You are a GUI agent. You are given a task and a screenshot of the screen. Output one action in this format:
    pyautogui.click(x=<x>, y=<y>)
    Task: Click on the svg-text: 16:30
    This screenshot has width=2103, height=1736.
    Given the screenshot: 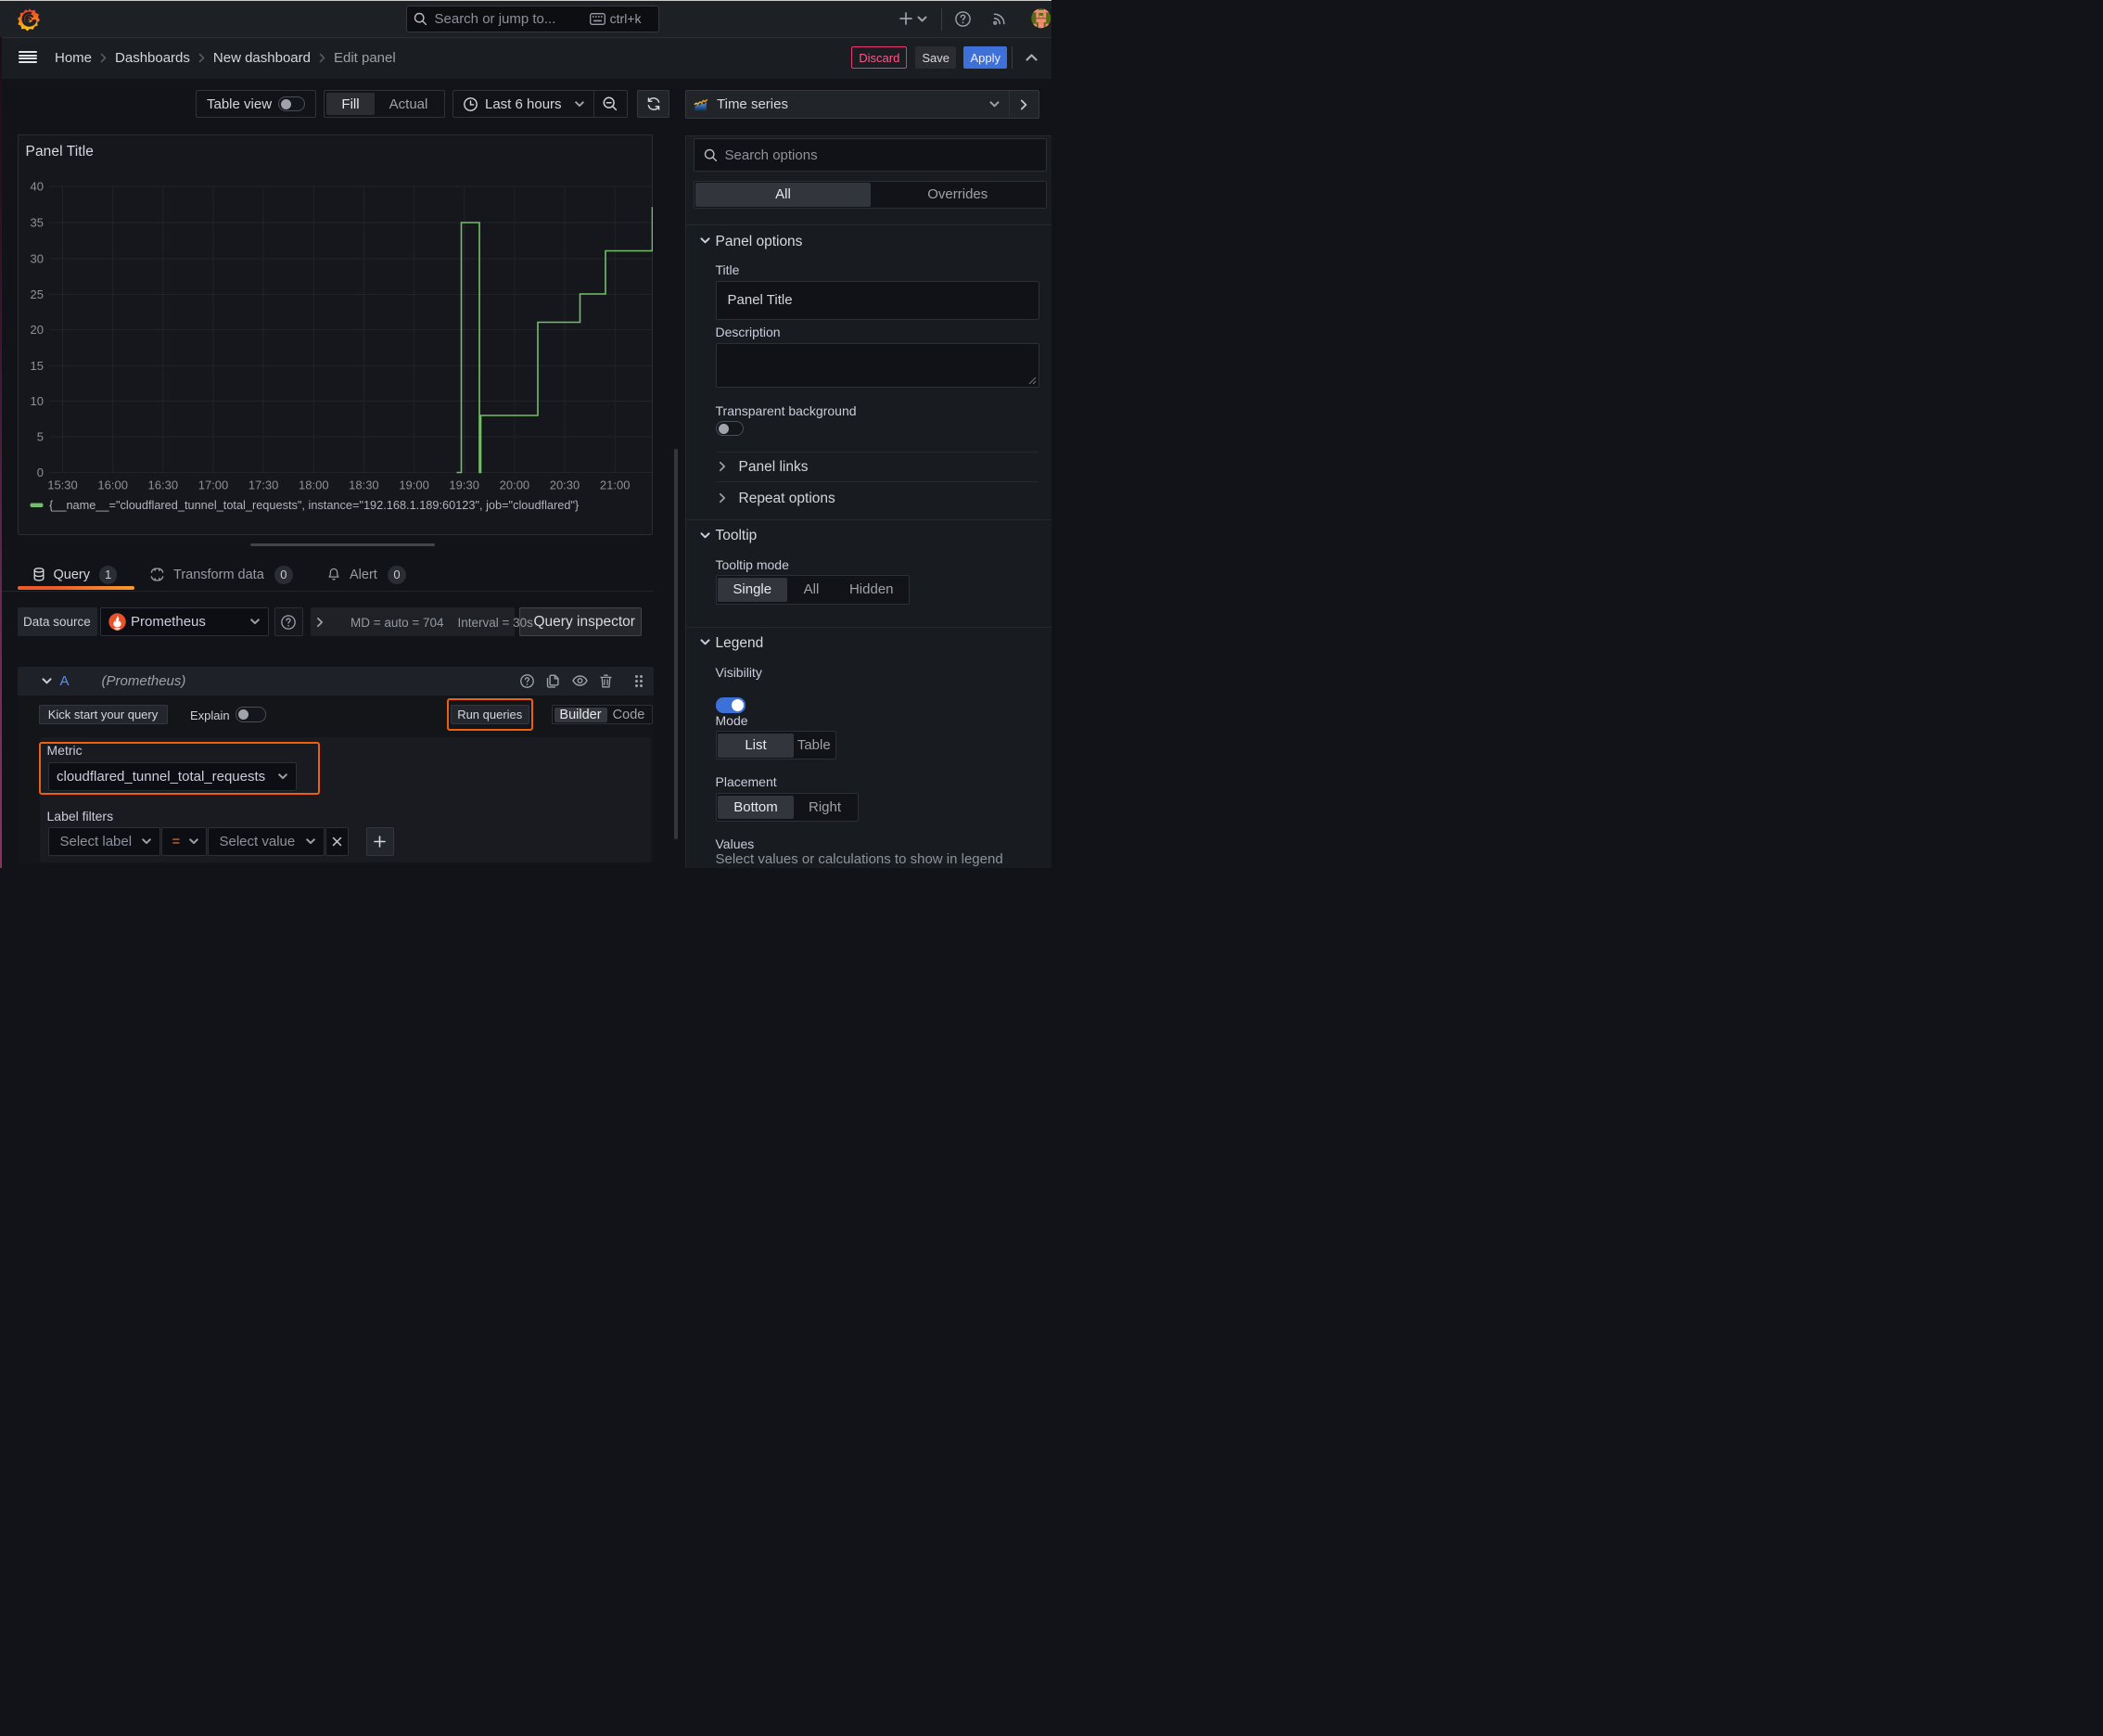 What is the action you would take?
    pyautogui.click(x=162, y=485)
    